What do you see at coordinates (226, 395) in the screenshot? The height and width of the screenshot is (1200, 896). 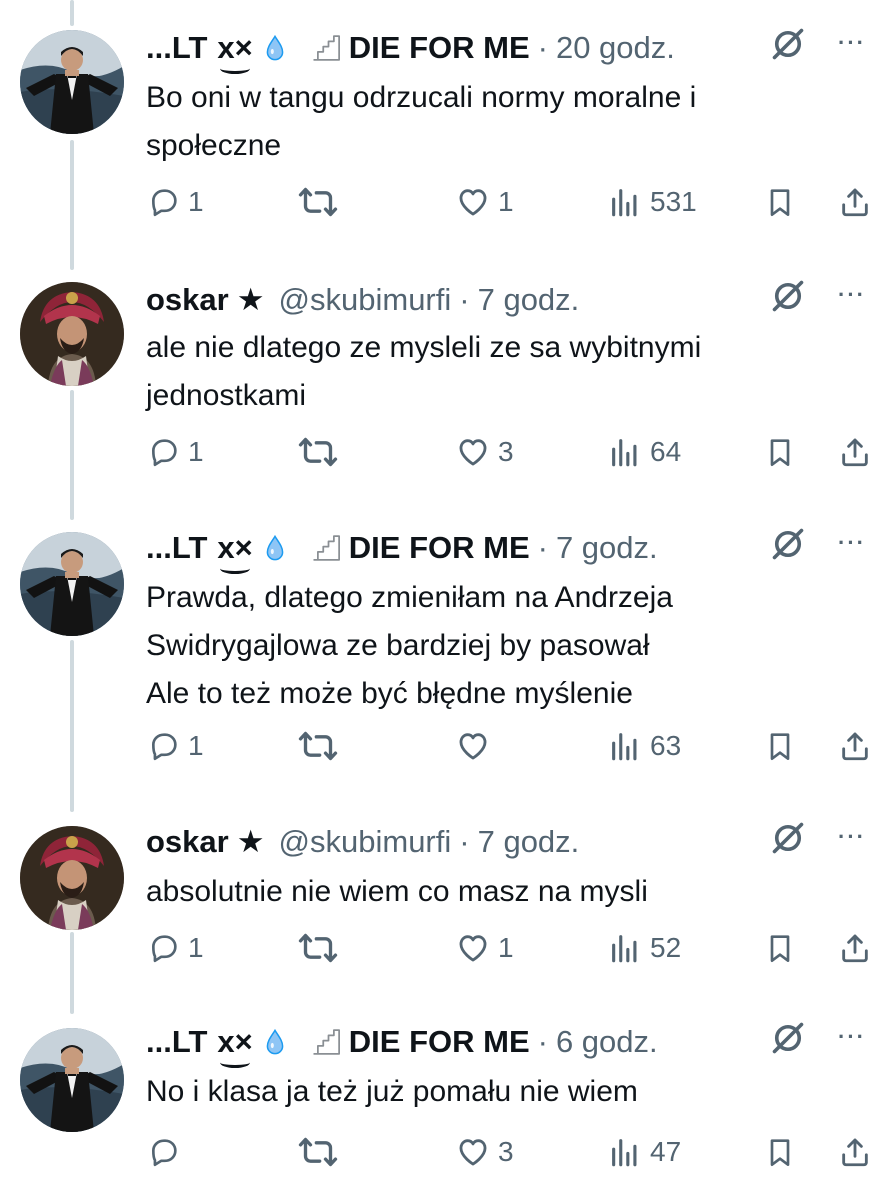 I see `tweet-text-line: jednostkami` at bounding box center [226, 395].